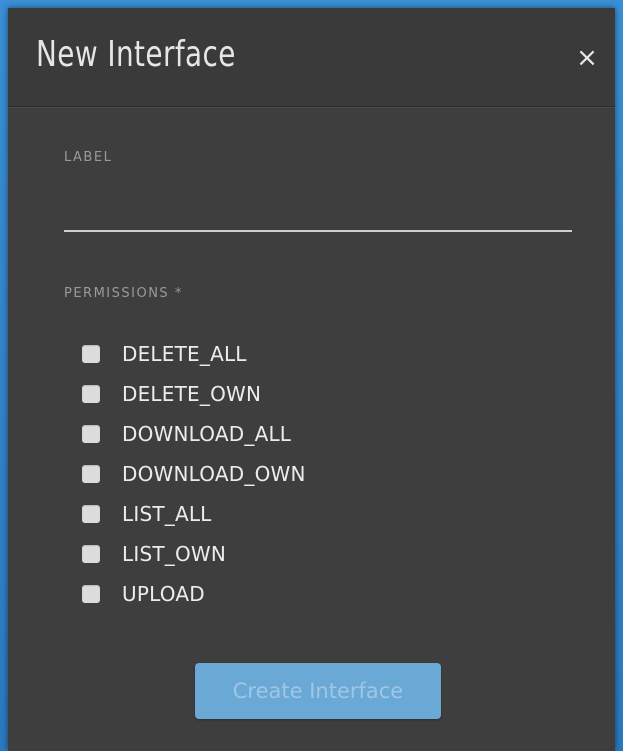 The width and height of the screenshot is (623, 751). I want to click on permission-label: DELETE_OWN, so click(192, 394).